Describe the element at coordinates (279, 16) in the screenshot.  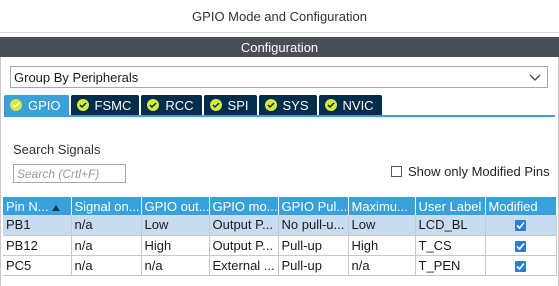
I see `window-title: GPIO Mode and Configuration` at that location.